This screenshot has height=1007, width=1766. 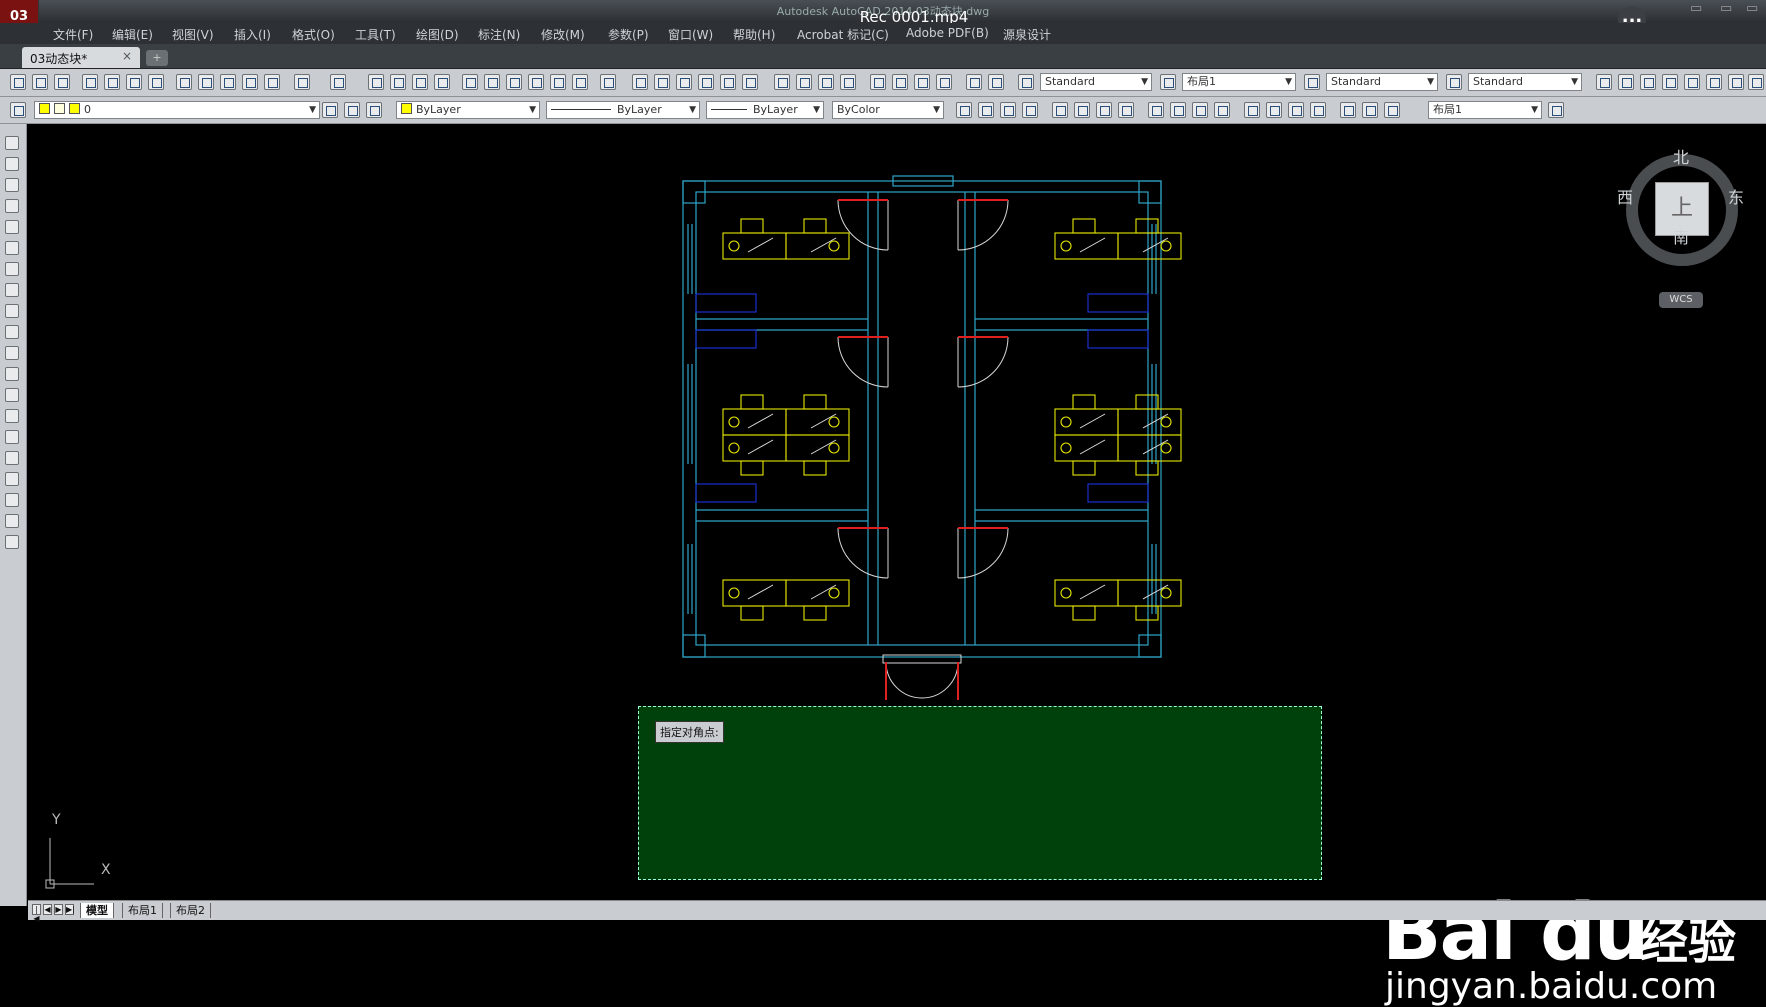 I want to click on menu-edit: 编辑(E), so click(x=132, y=34).